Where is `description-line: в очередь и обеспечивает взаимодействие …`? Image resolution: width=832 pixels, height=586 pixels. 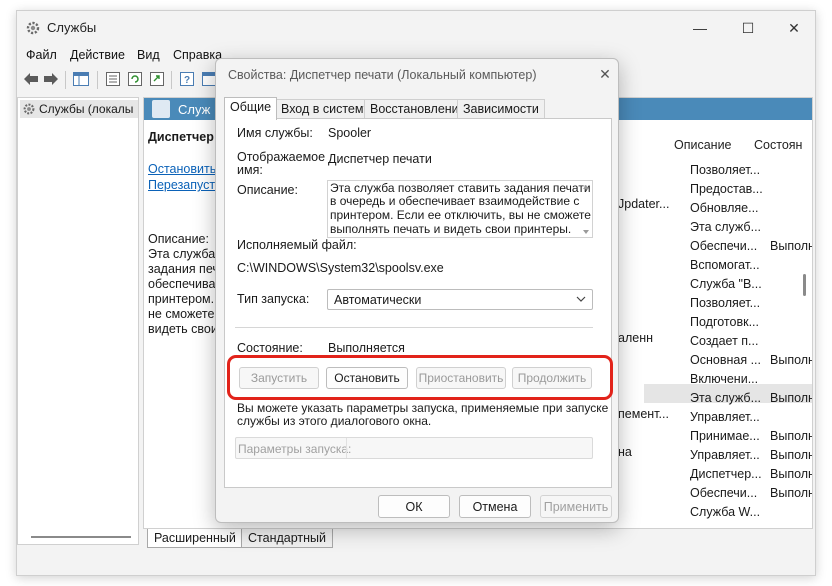 description-line: в очередь и обеспечивает взаимодействие … is located at coordinates (455, 201).